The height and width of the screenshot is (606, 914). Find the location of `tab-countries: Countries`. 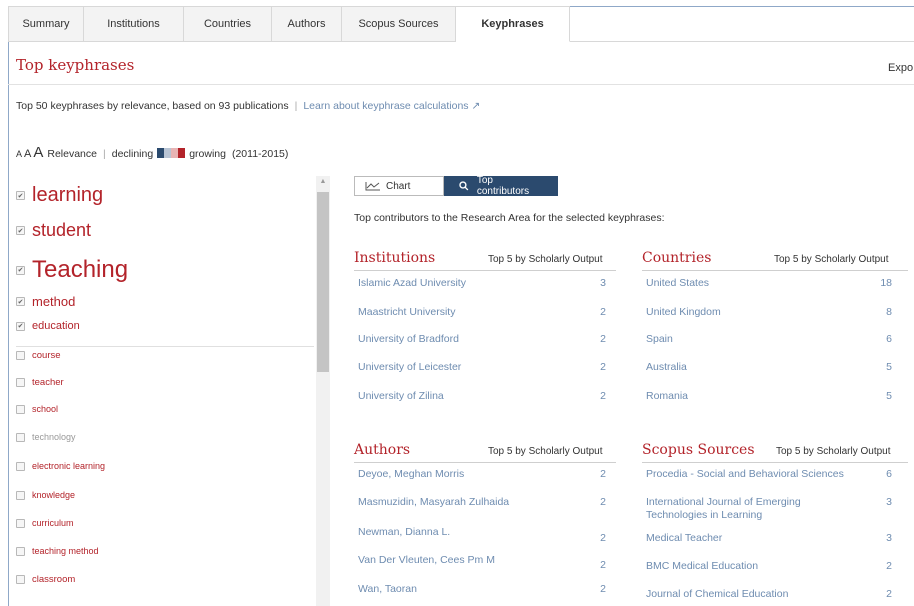

tab-countries: Countries is located at coordinates (228, 24).